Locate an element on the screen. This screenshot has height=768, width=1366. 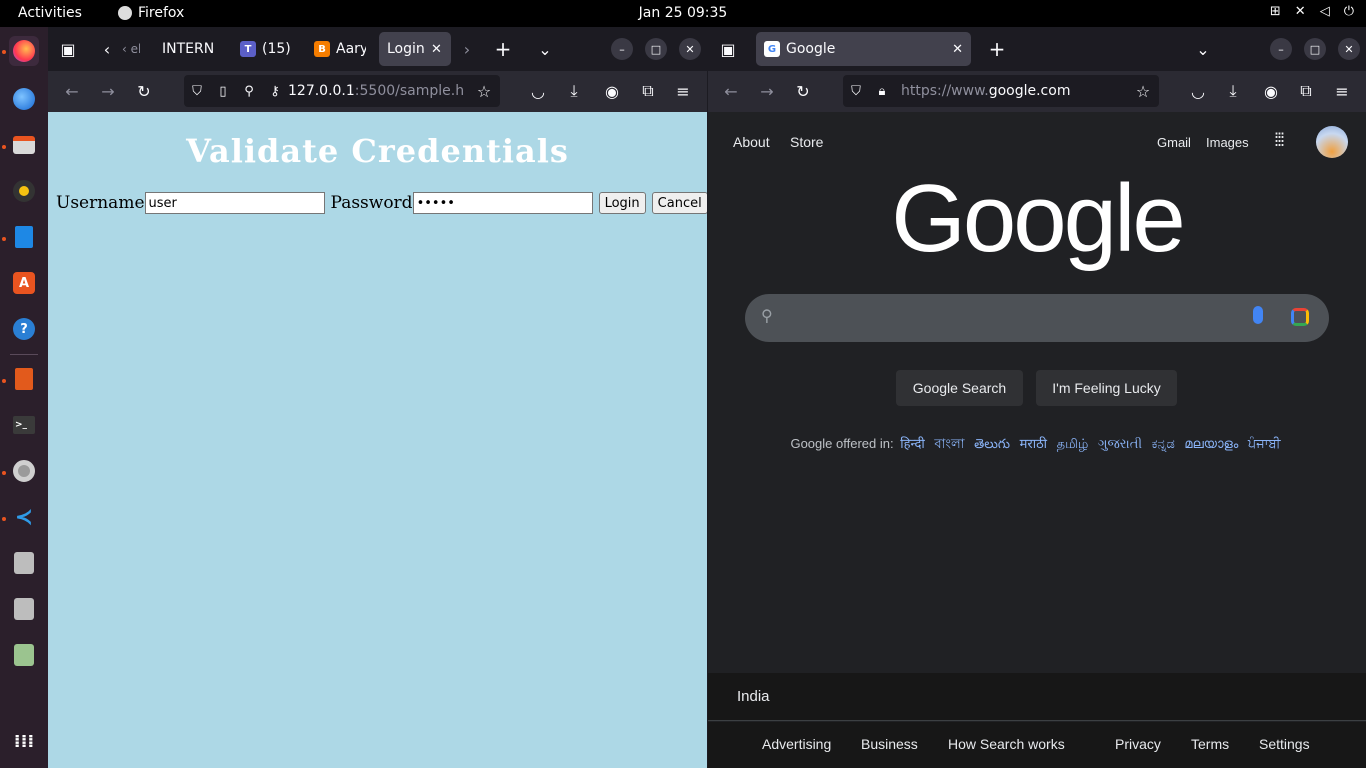
system-tray: ⊞ ✕ ◁ ⏻ is located at coordinates (1312, 11).